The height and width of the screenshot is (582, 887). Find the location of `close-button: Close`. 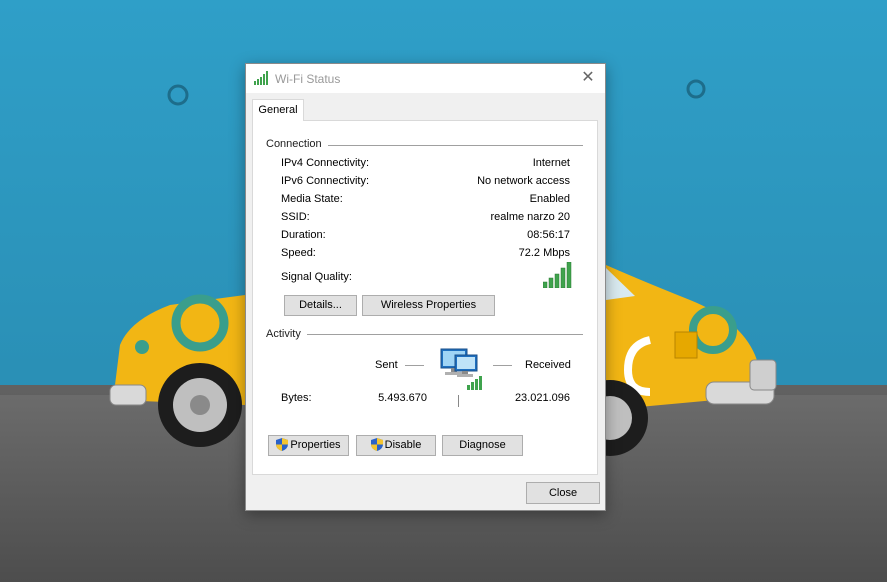

close-button: Close is located at coordinates (563, 493).